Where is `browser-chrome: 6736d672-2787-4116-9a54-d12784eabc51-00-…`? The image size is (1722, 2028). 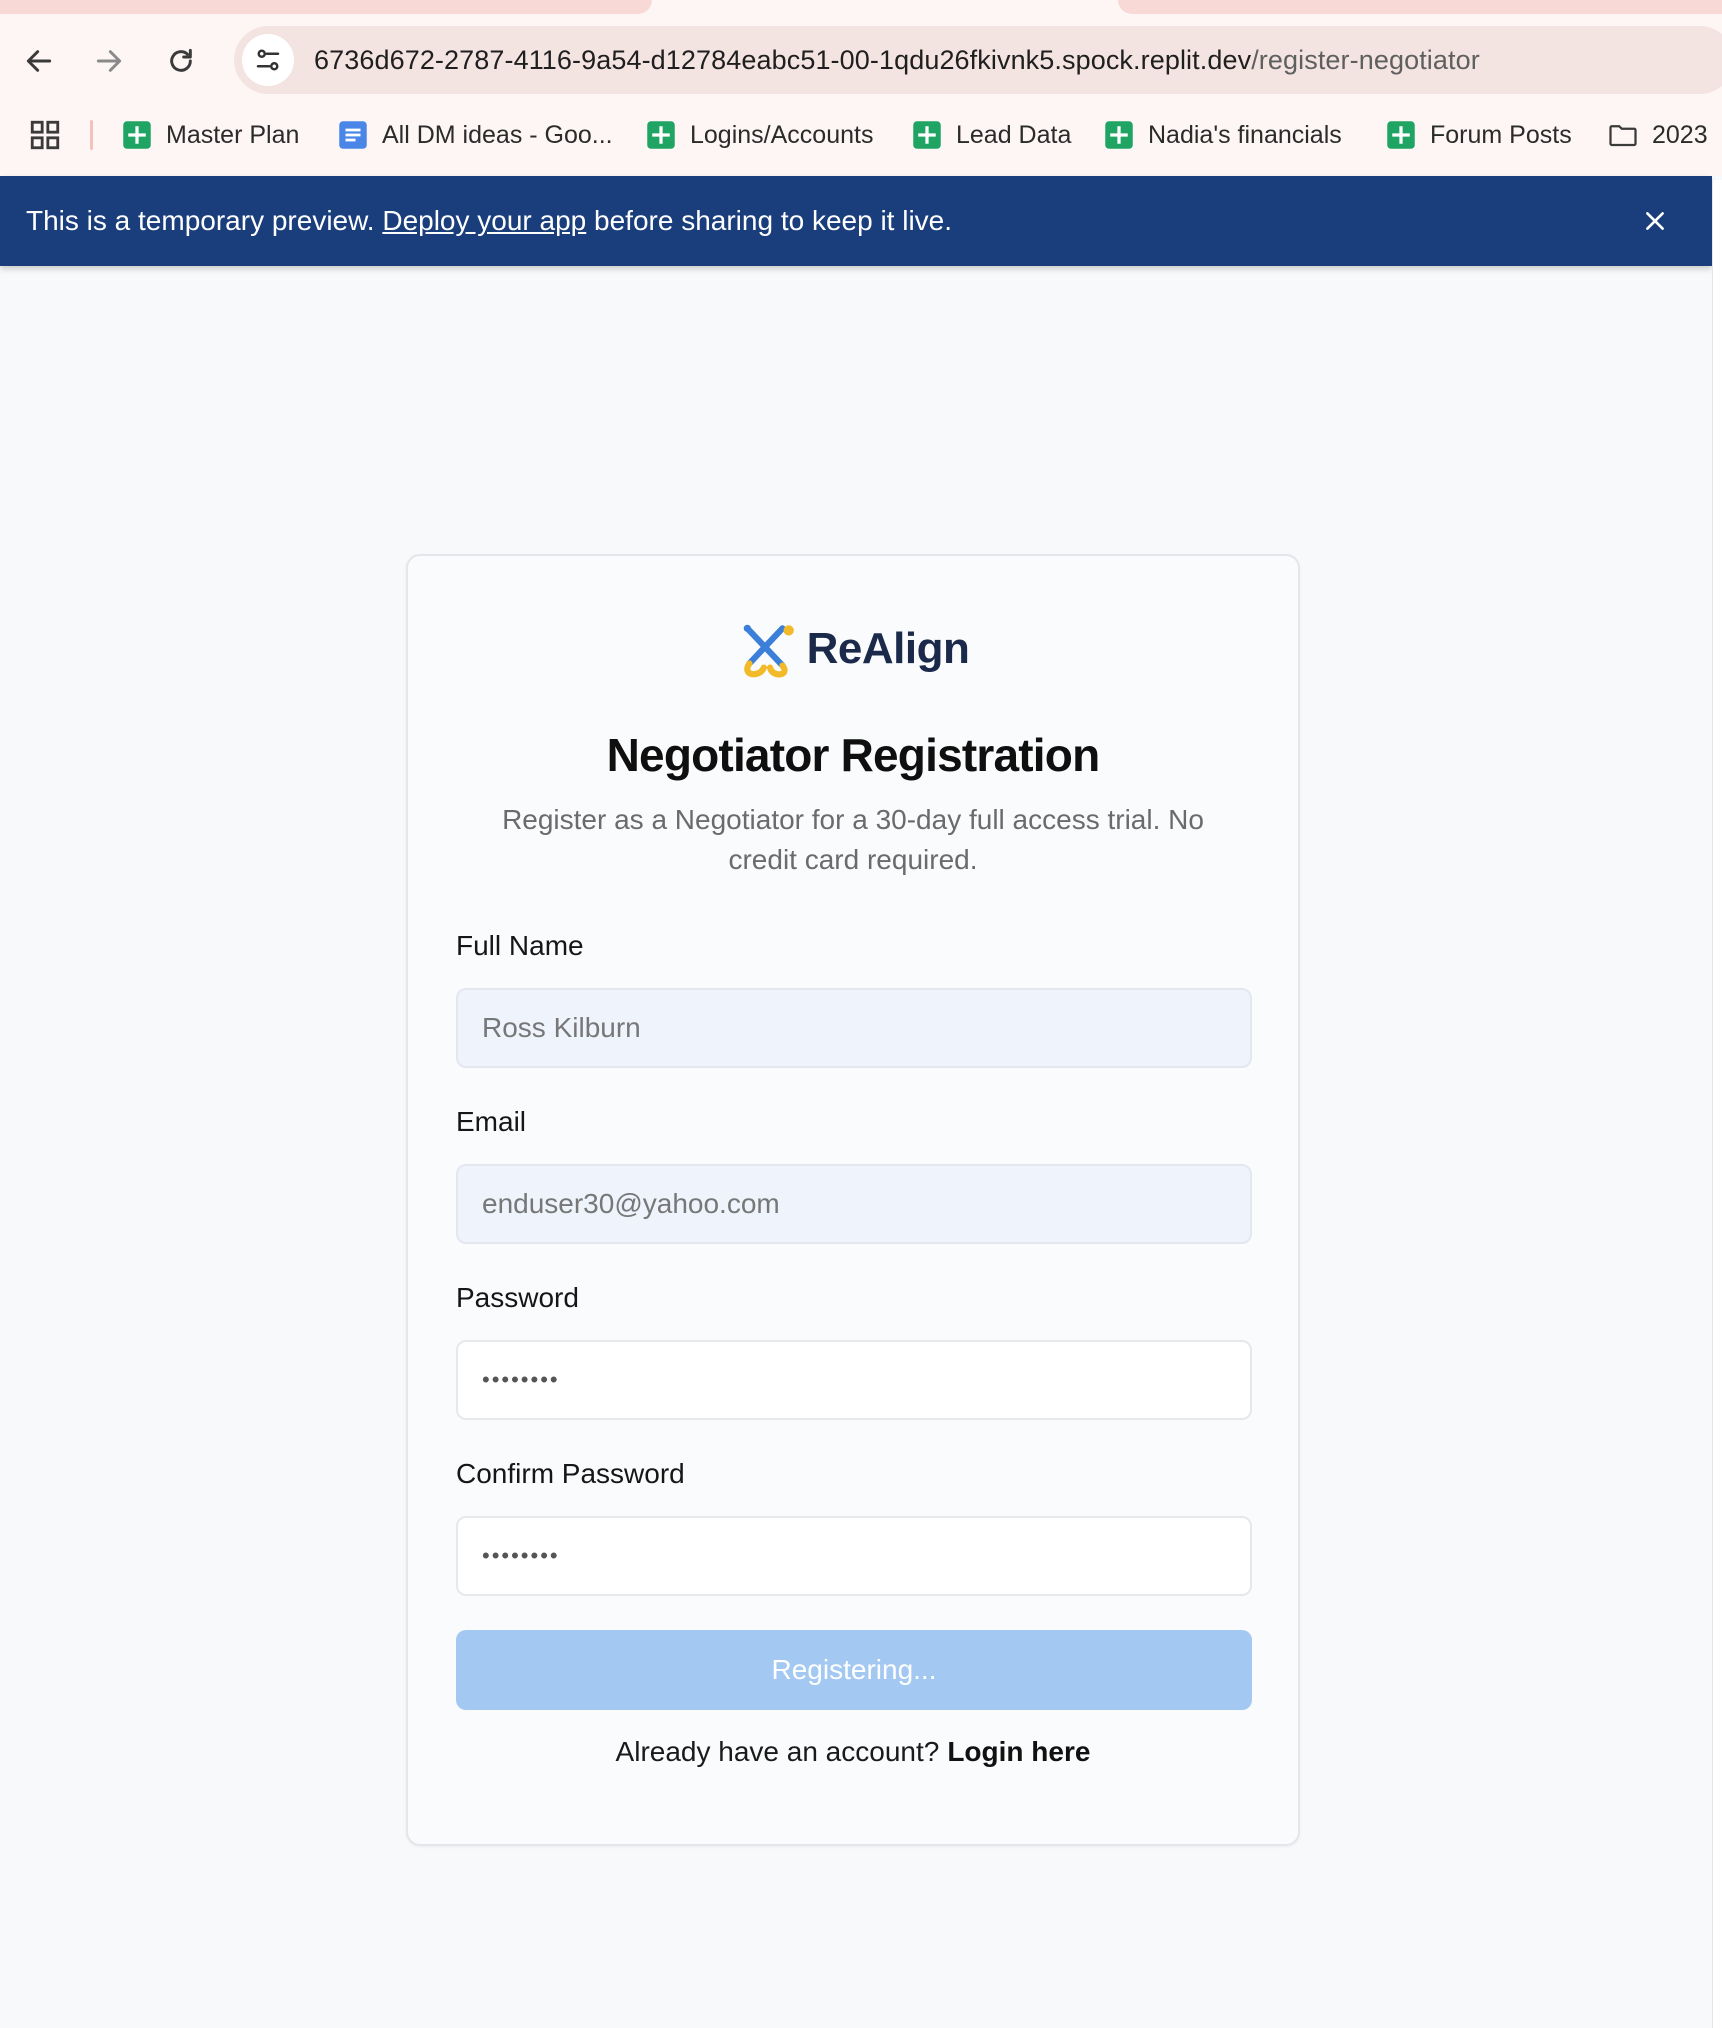 browser-chrome: 6736d672-2787-4116-9a54-d12784eabc51-00-… is located at coordinates (861, 88).